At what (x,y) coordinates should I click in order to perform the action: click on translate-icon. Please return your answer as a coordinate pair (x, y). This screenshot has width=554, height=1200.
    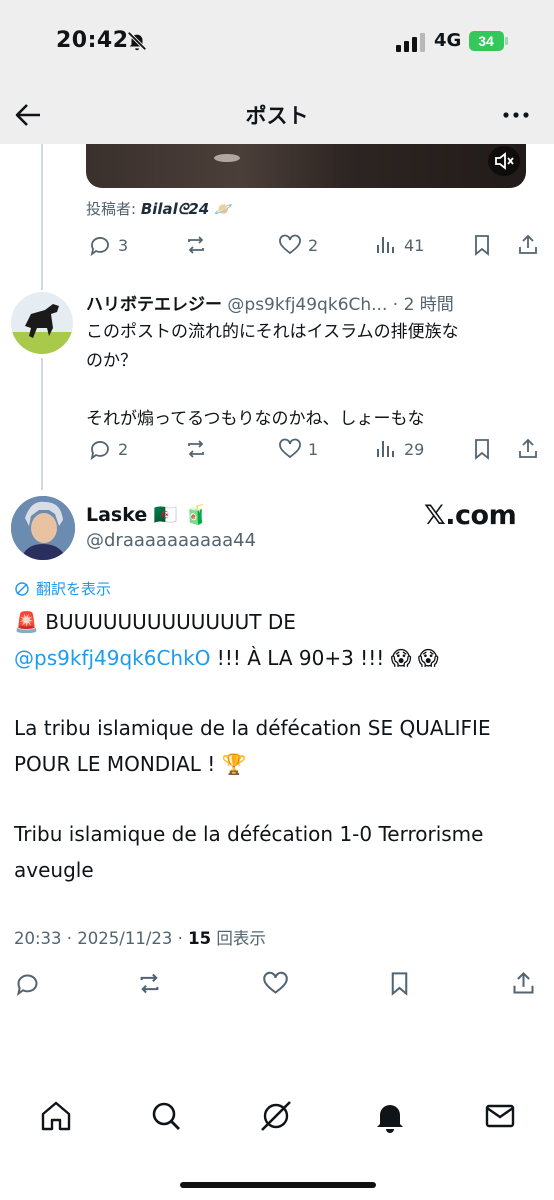
    Looking at the image, I should click on (22, 588).